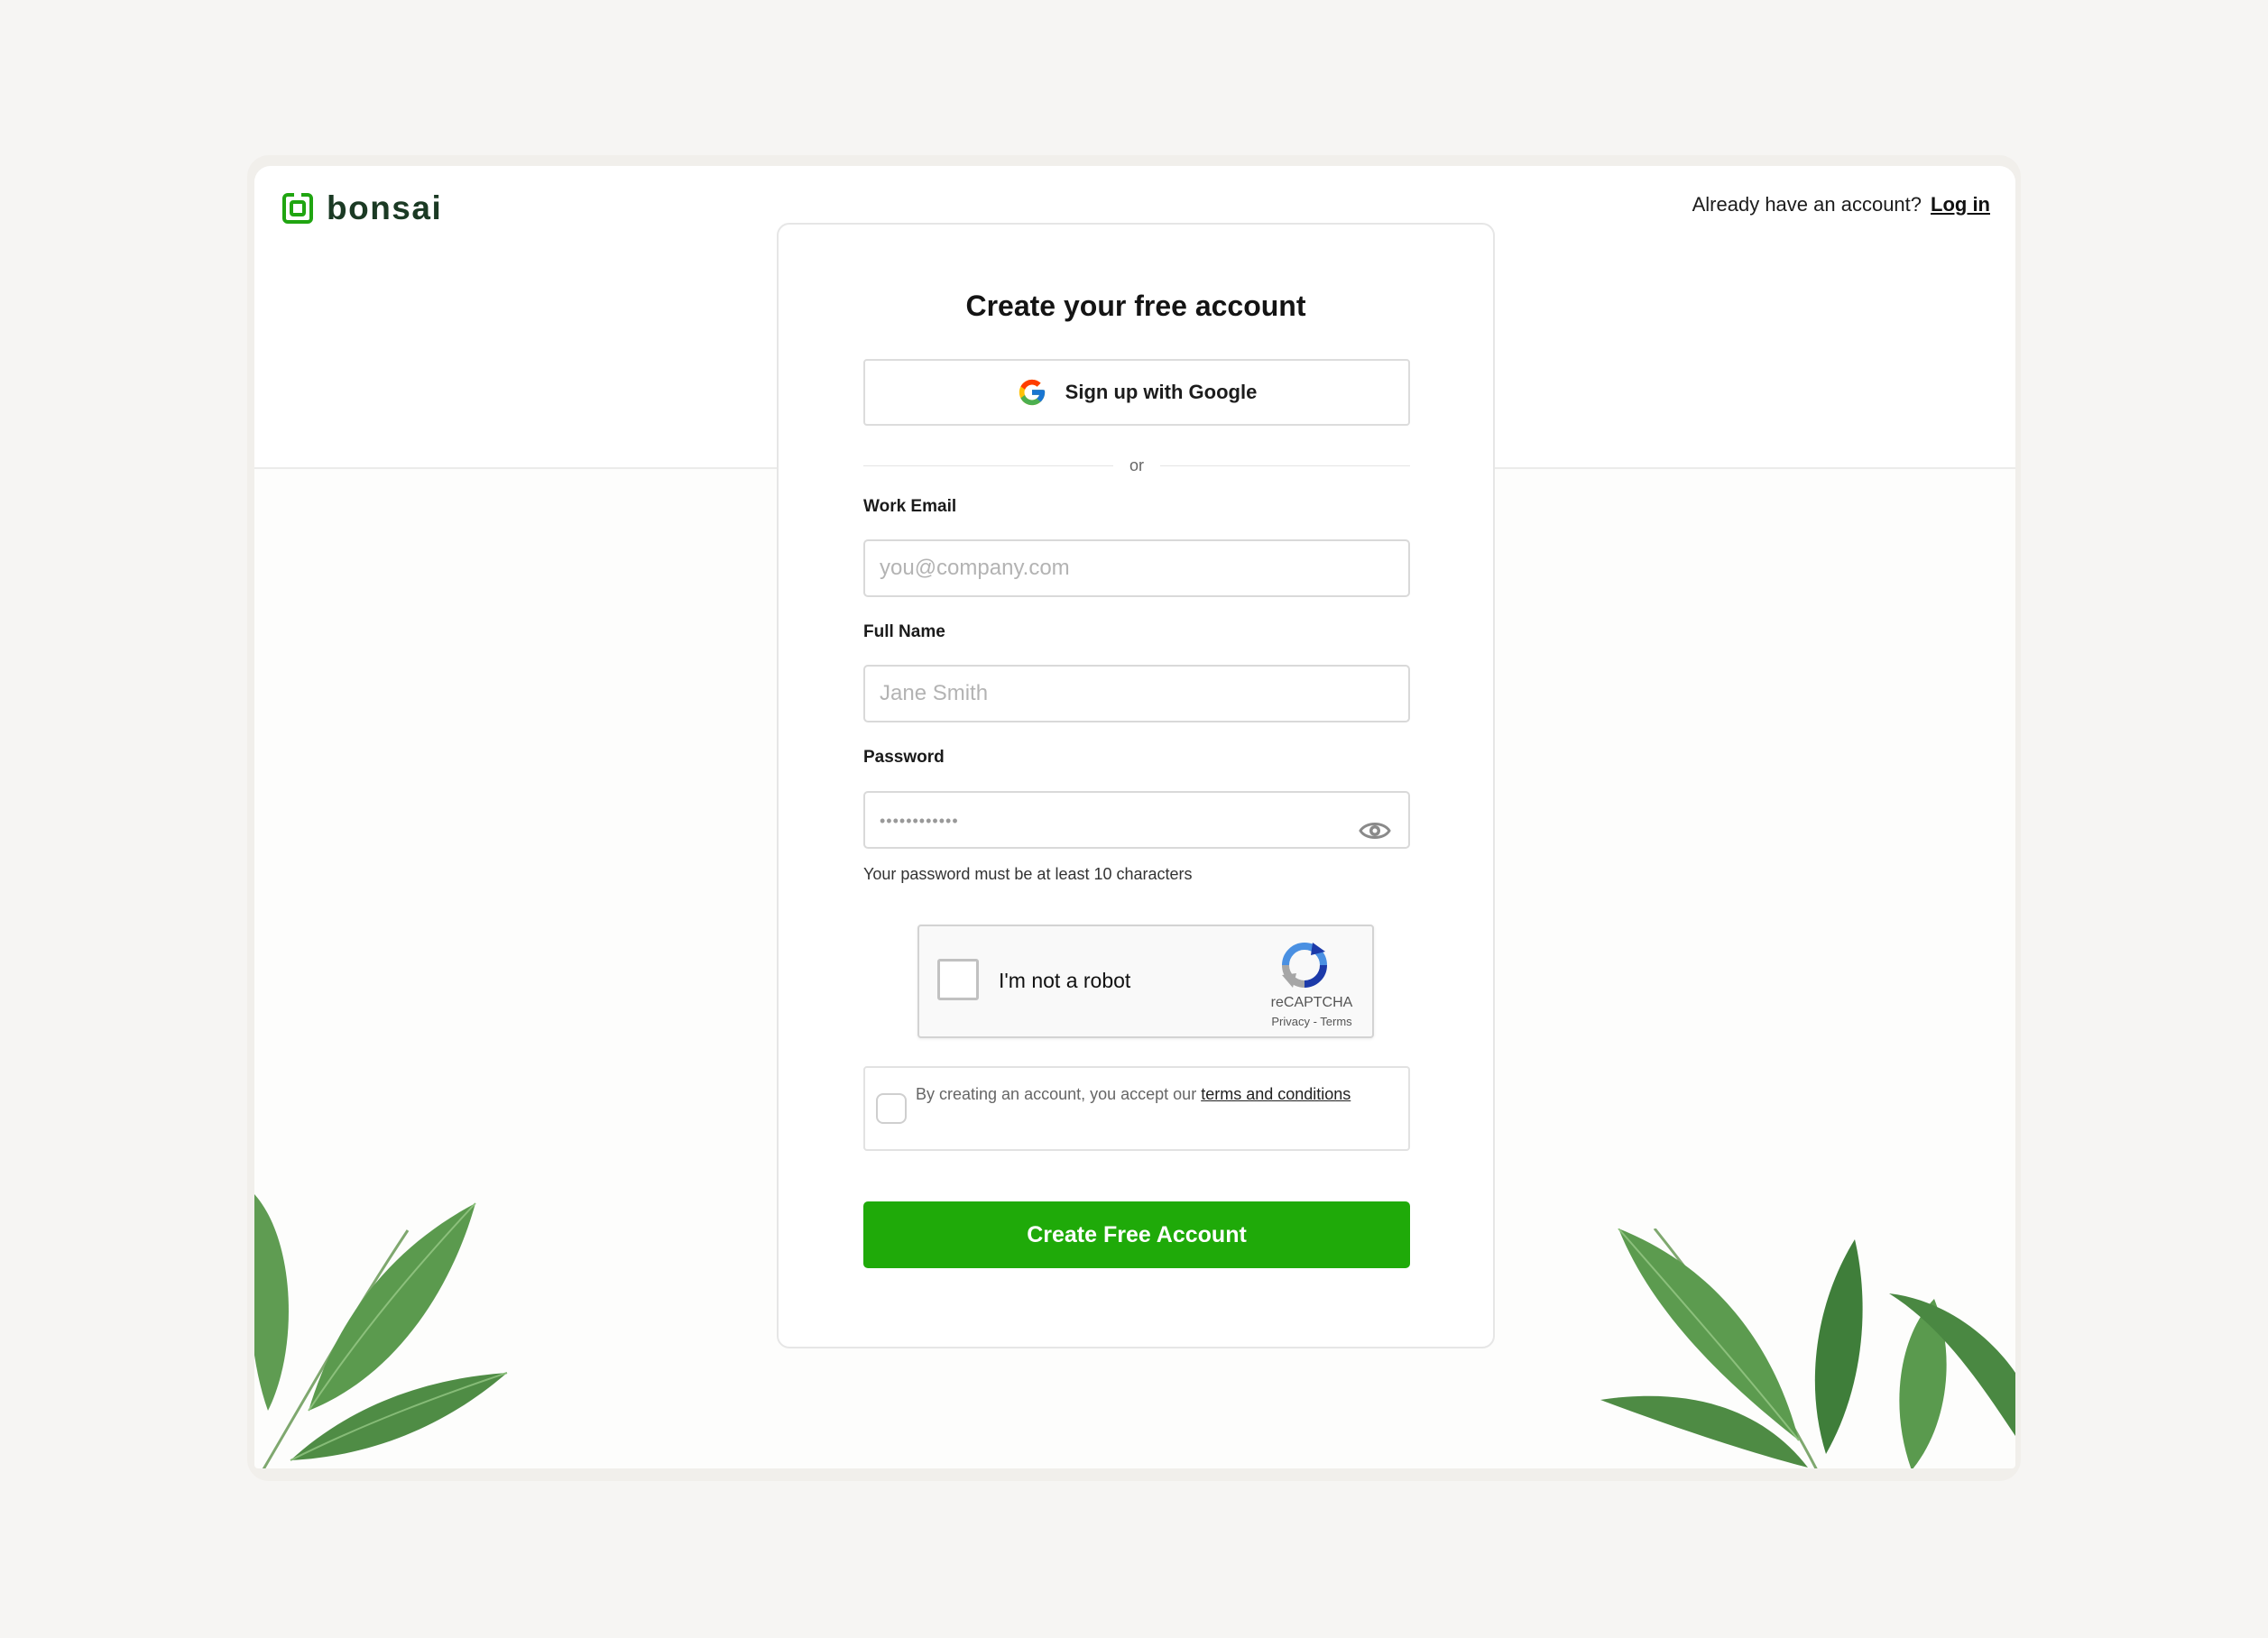 The width and height of the screenshot is (2268, 1638). What do you see at coordinates (1161, 392) in the screenshot?
I see `google-button-label: Sign up with Google` at bounding box center [1161, 392].